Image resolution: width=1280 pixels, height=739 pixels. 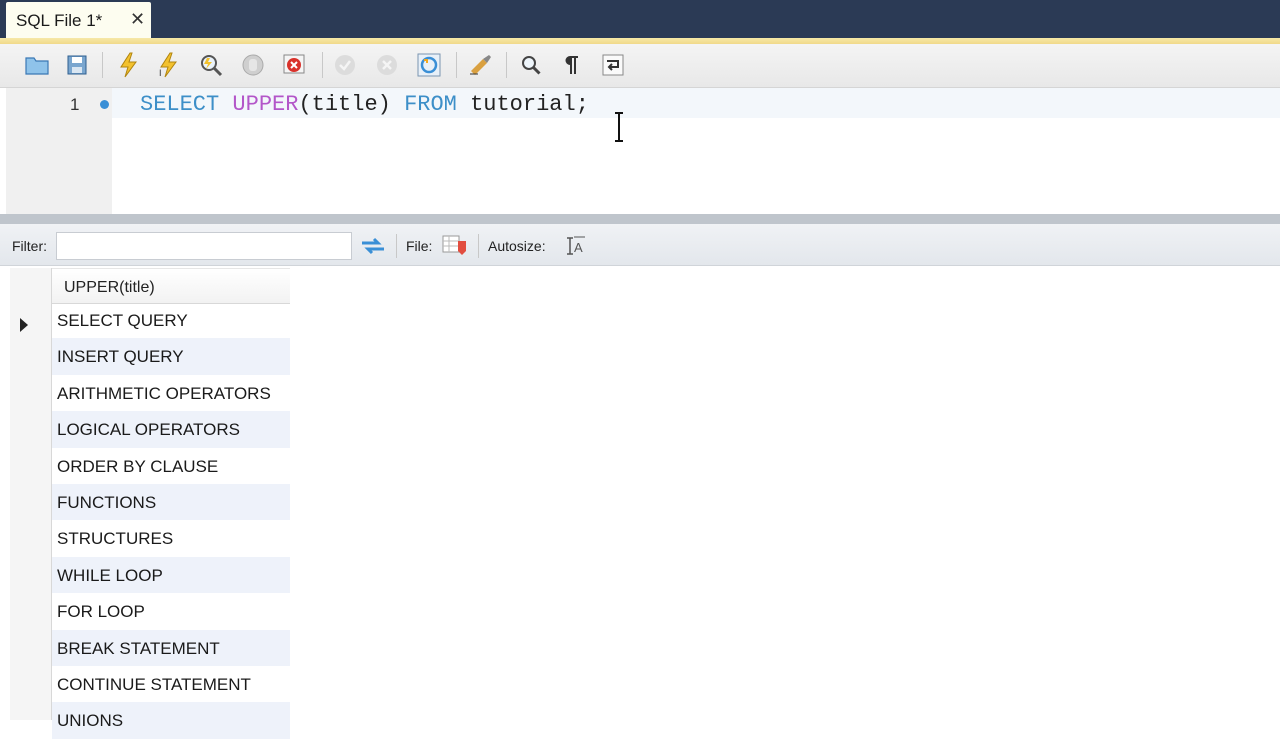 I want to click on table-row: FOR LOOP, so click(x=171, y=611).